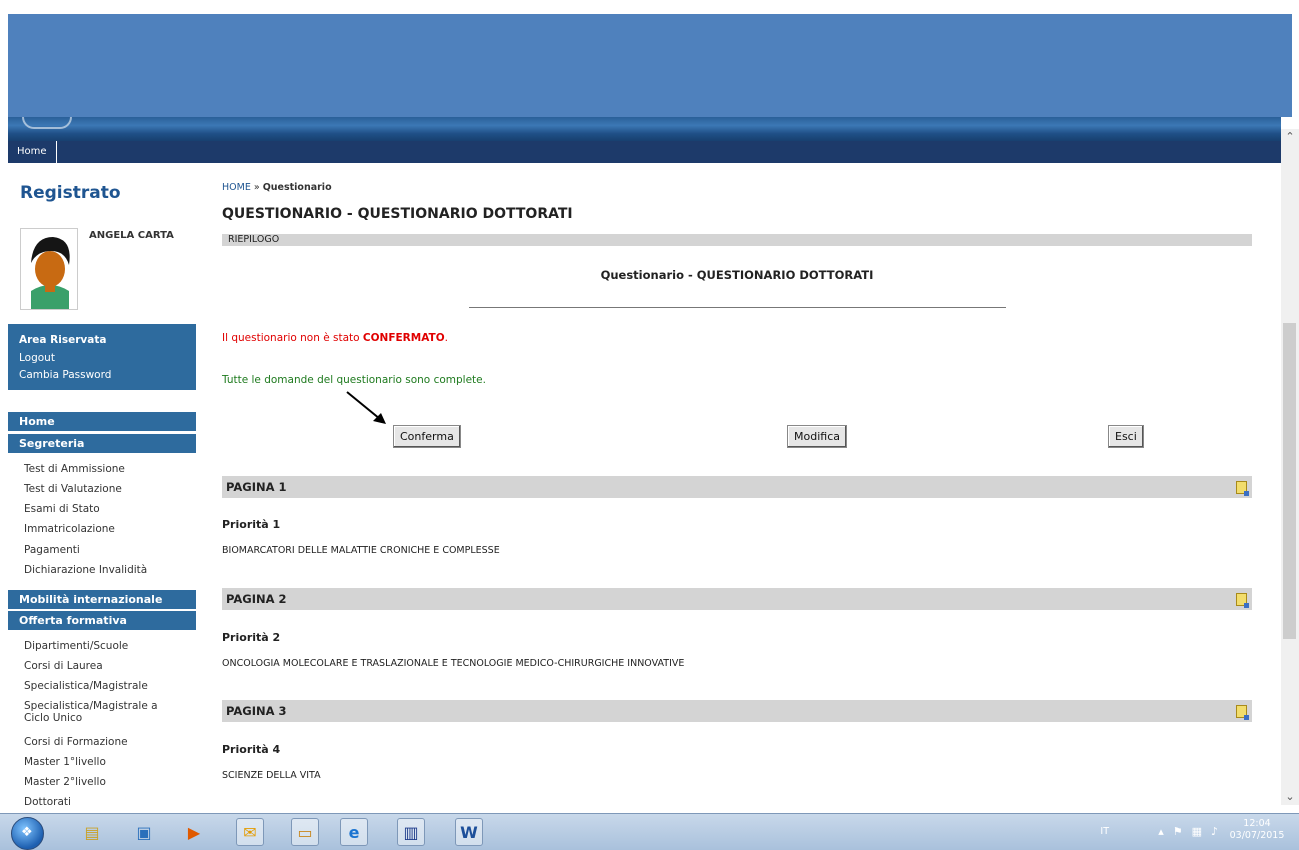 This screenshot has height=850, width=1299. I want to click on header-banner, so click(650, 65).